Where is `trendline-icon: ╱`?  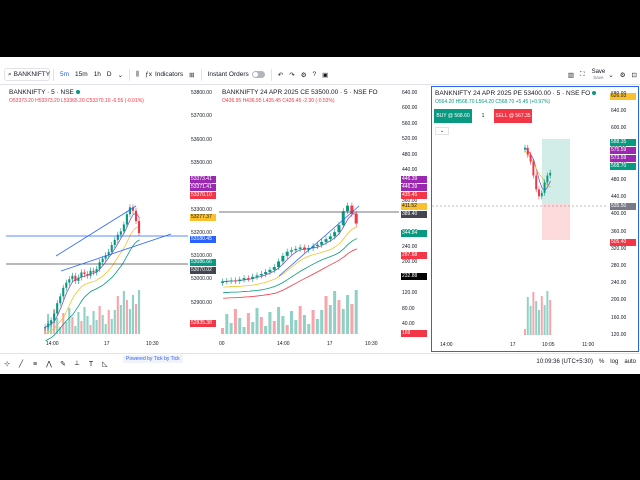
trendline-icon: ╱ is located at coordinates (21, 364).